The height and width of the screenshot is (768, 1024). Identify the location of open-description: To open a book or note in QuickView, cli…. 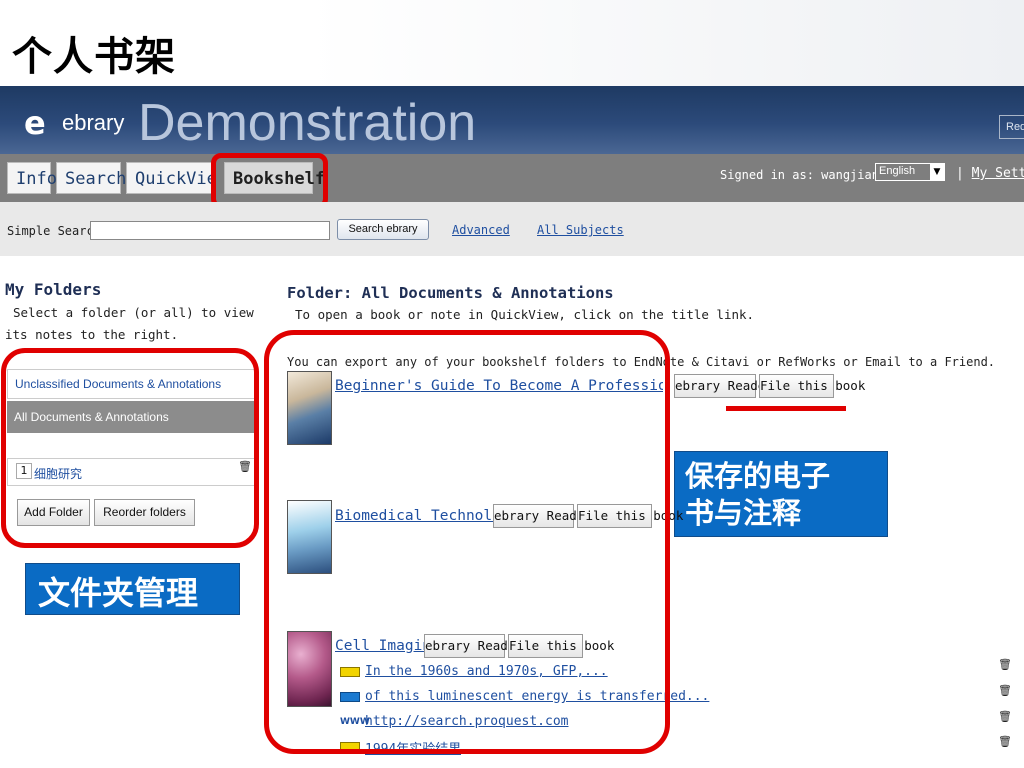
(525, 314).